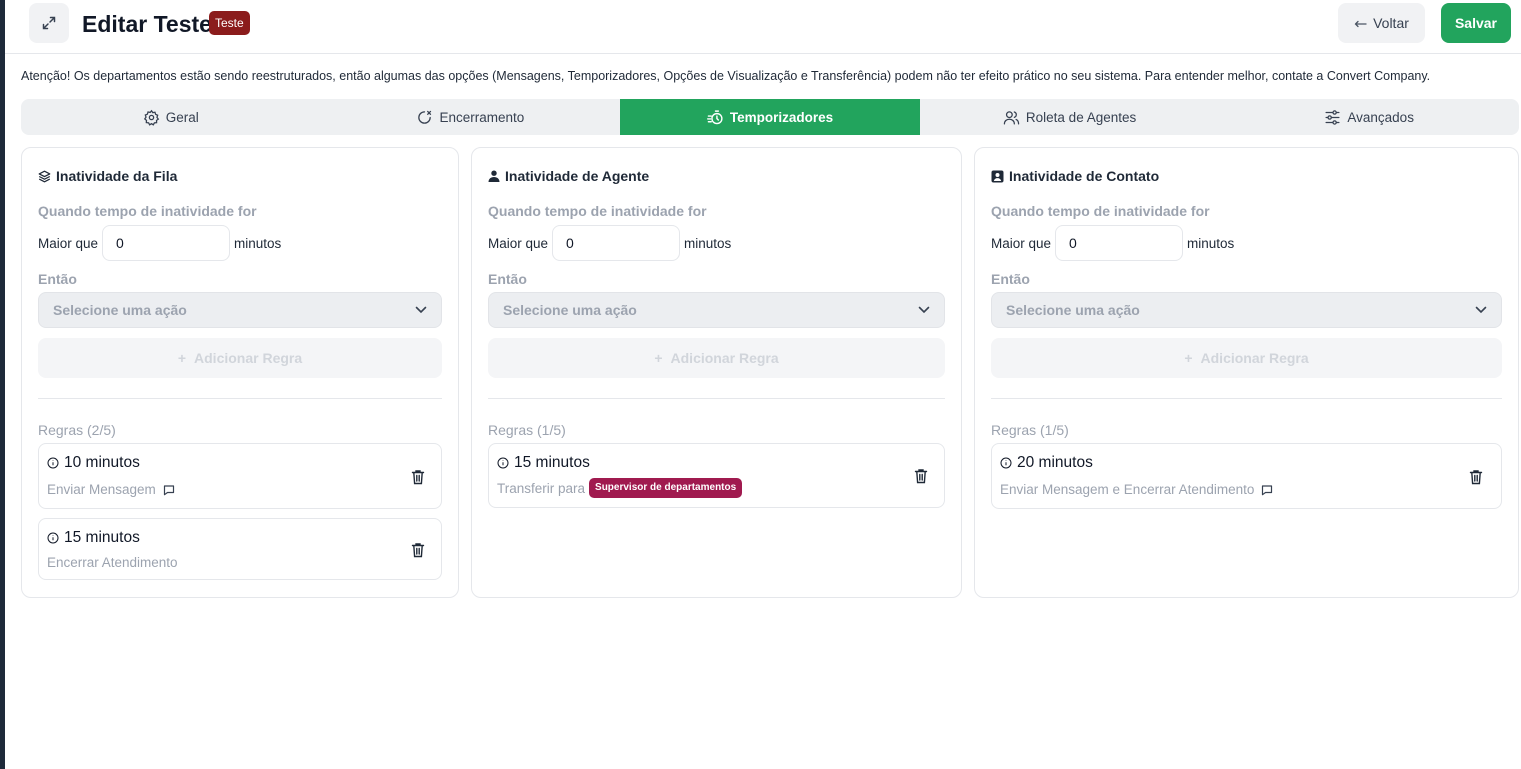 The image size is (1521, 769). I want to click on rule-item: 10 minutos Enviar Mensagem, so click(240, 476).